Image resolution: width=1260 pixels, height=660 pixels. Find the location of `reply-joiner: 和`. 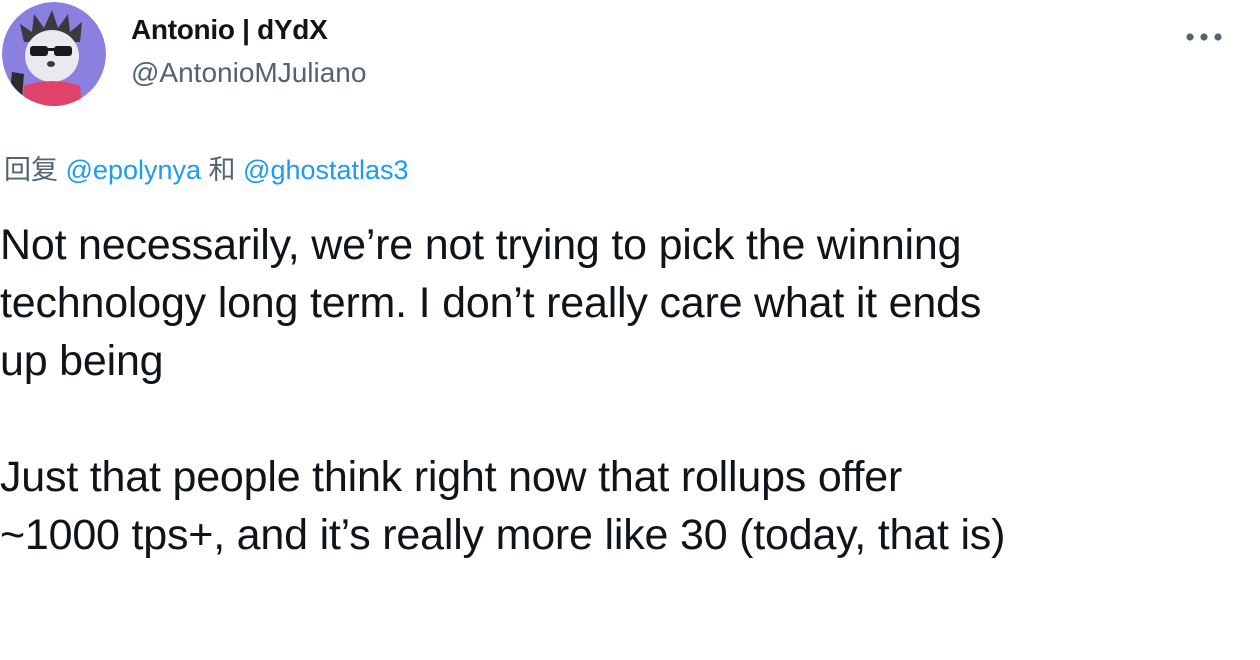

reply-joiner: 和 is located at coordinates (222, 170).